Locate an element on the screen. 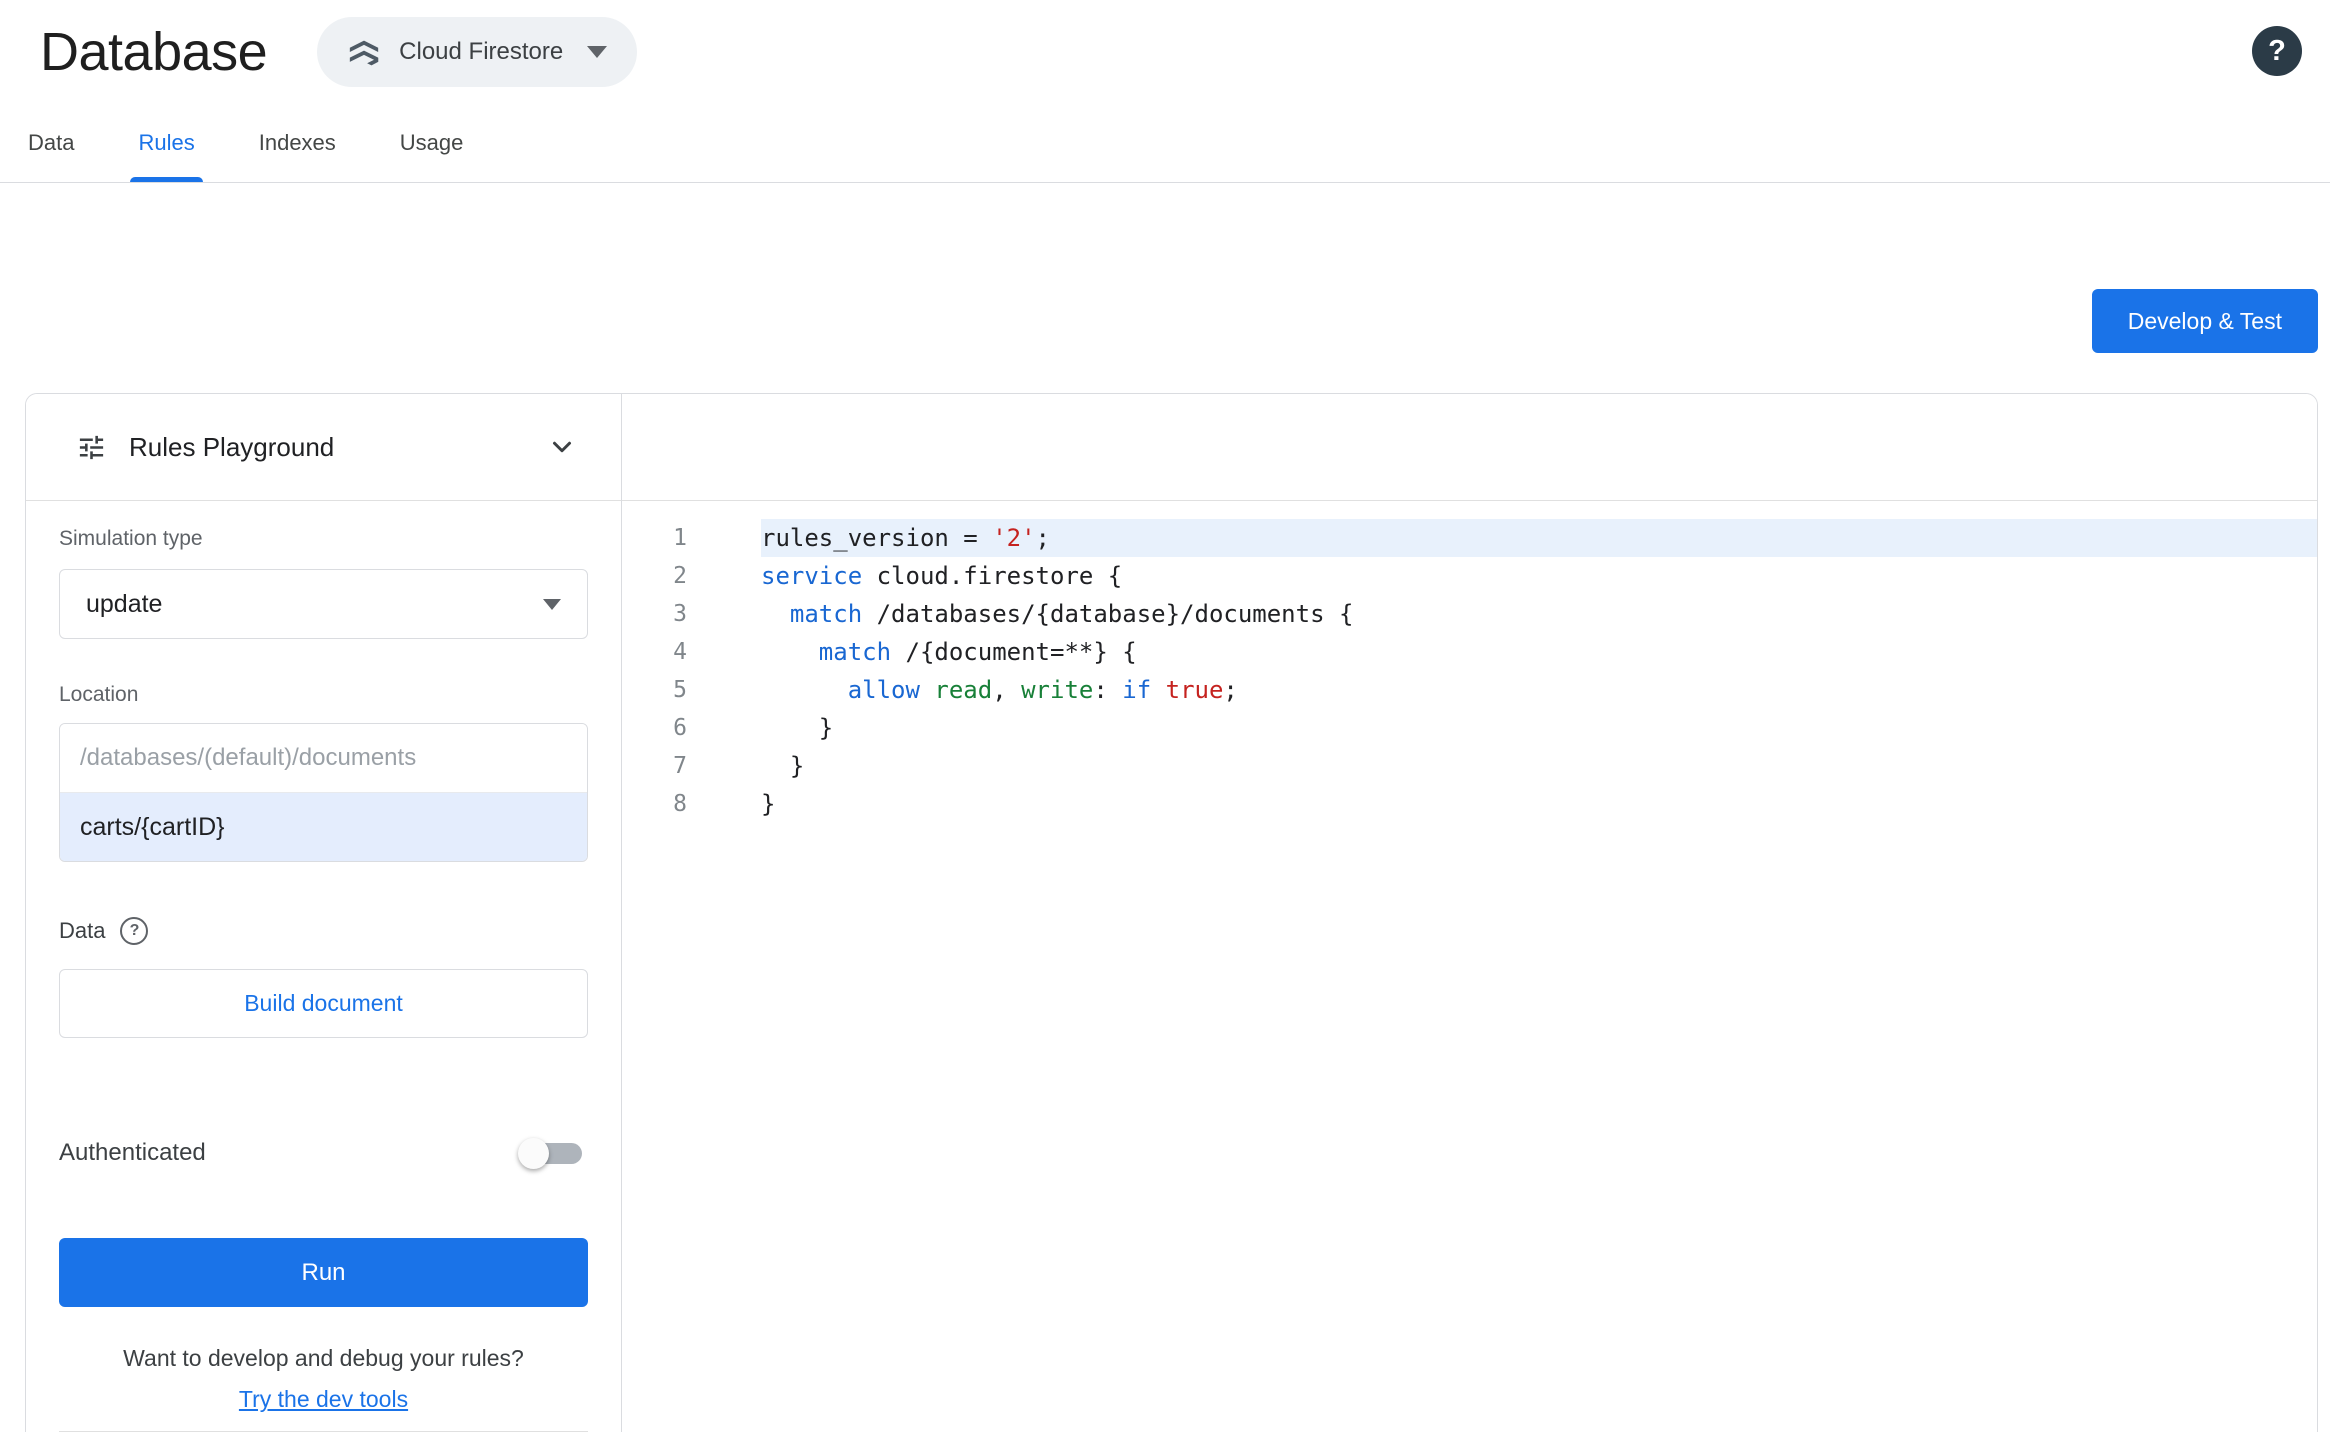 The height and width of the screenshot is (1432, 2330). code-line: 6 } is located at coordinates (1469, 728).